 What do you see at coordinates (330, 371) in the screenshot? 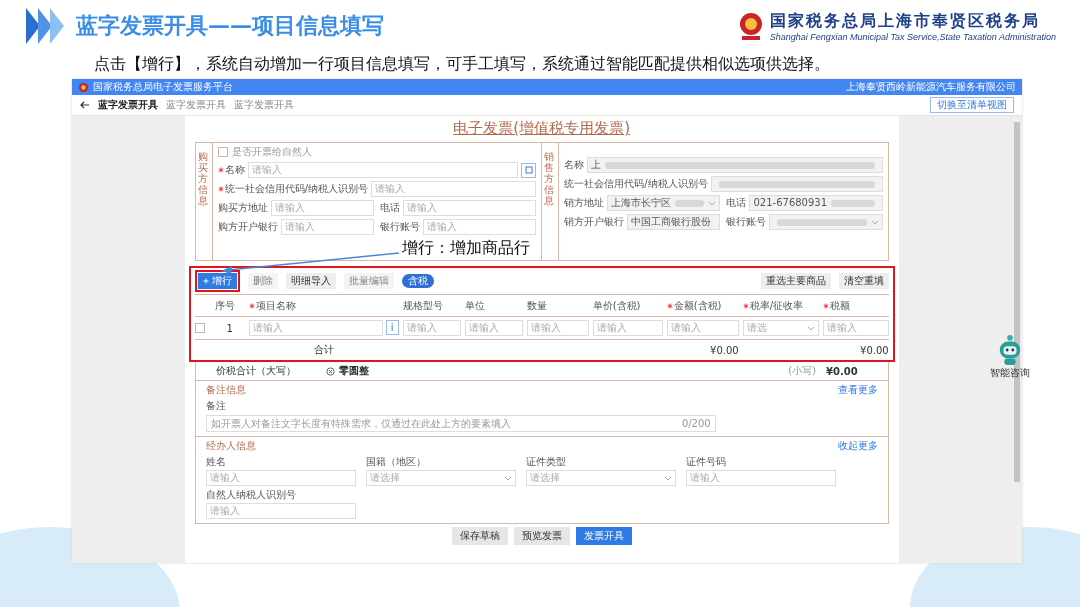
I see `close-circle-icon` at bounding box center [330, 371].